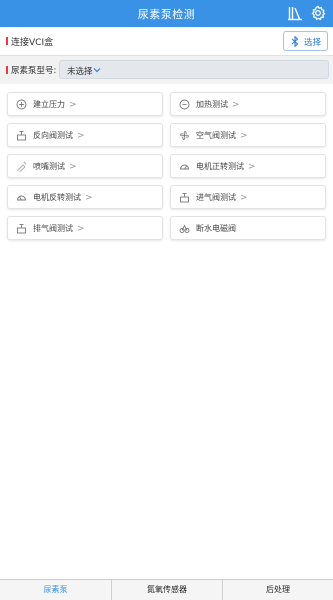  What do you see at coordinates (21, 104) in the screenshot?
I see `pressure-icon` at bounding box center [21, 104].